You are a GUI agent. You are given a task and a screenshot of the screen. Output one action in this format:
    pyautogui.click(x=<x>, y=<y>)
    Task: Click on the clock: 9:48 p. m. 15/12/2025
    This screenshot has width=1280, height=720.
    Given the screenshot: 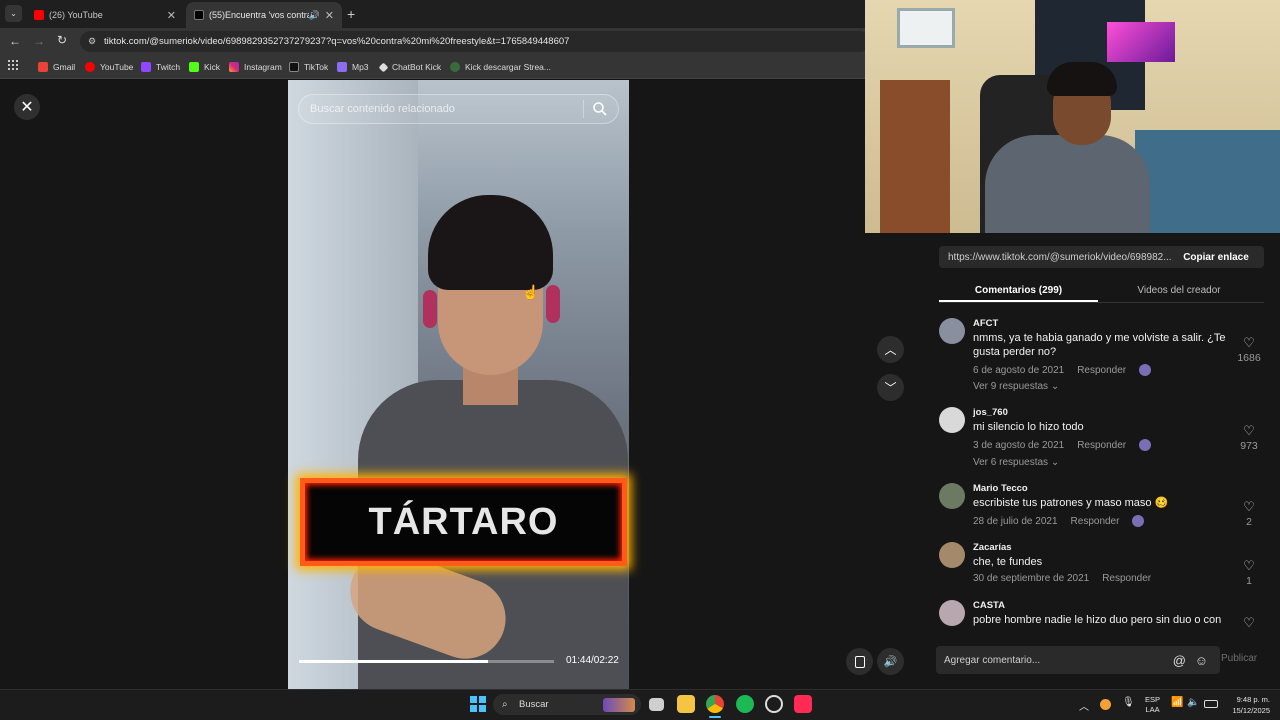 What is the action you would take?
    pyautogui.click(x=1248, y=705)
    